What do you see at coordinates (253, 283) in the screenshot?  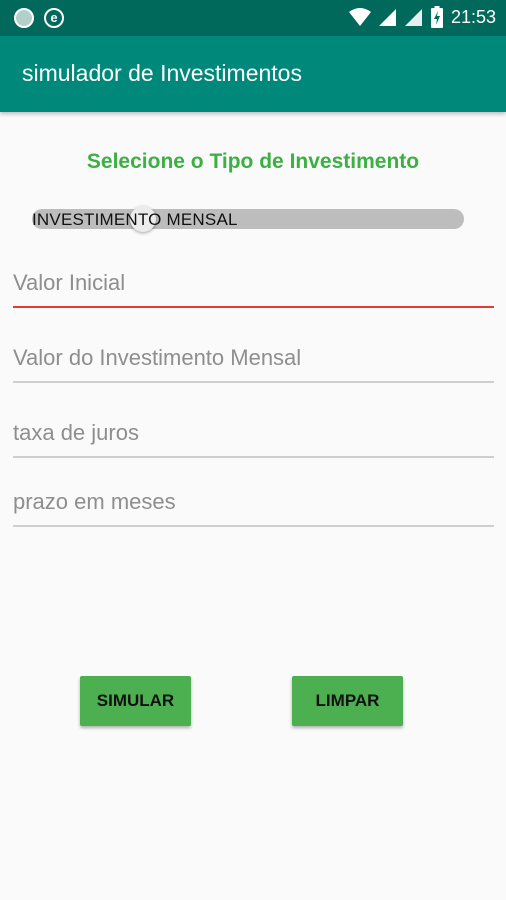 I see `initial-value-input` at bounding box center [253, 283].